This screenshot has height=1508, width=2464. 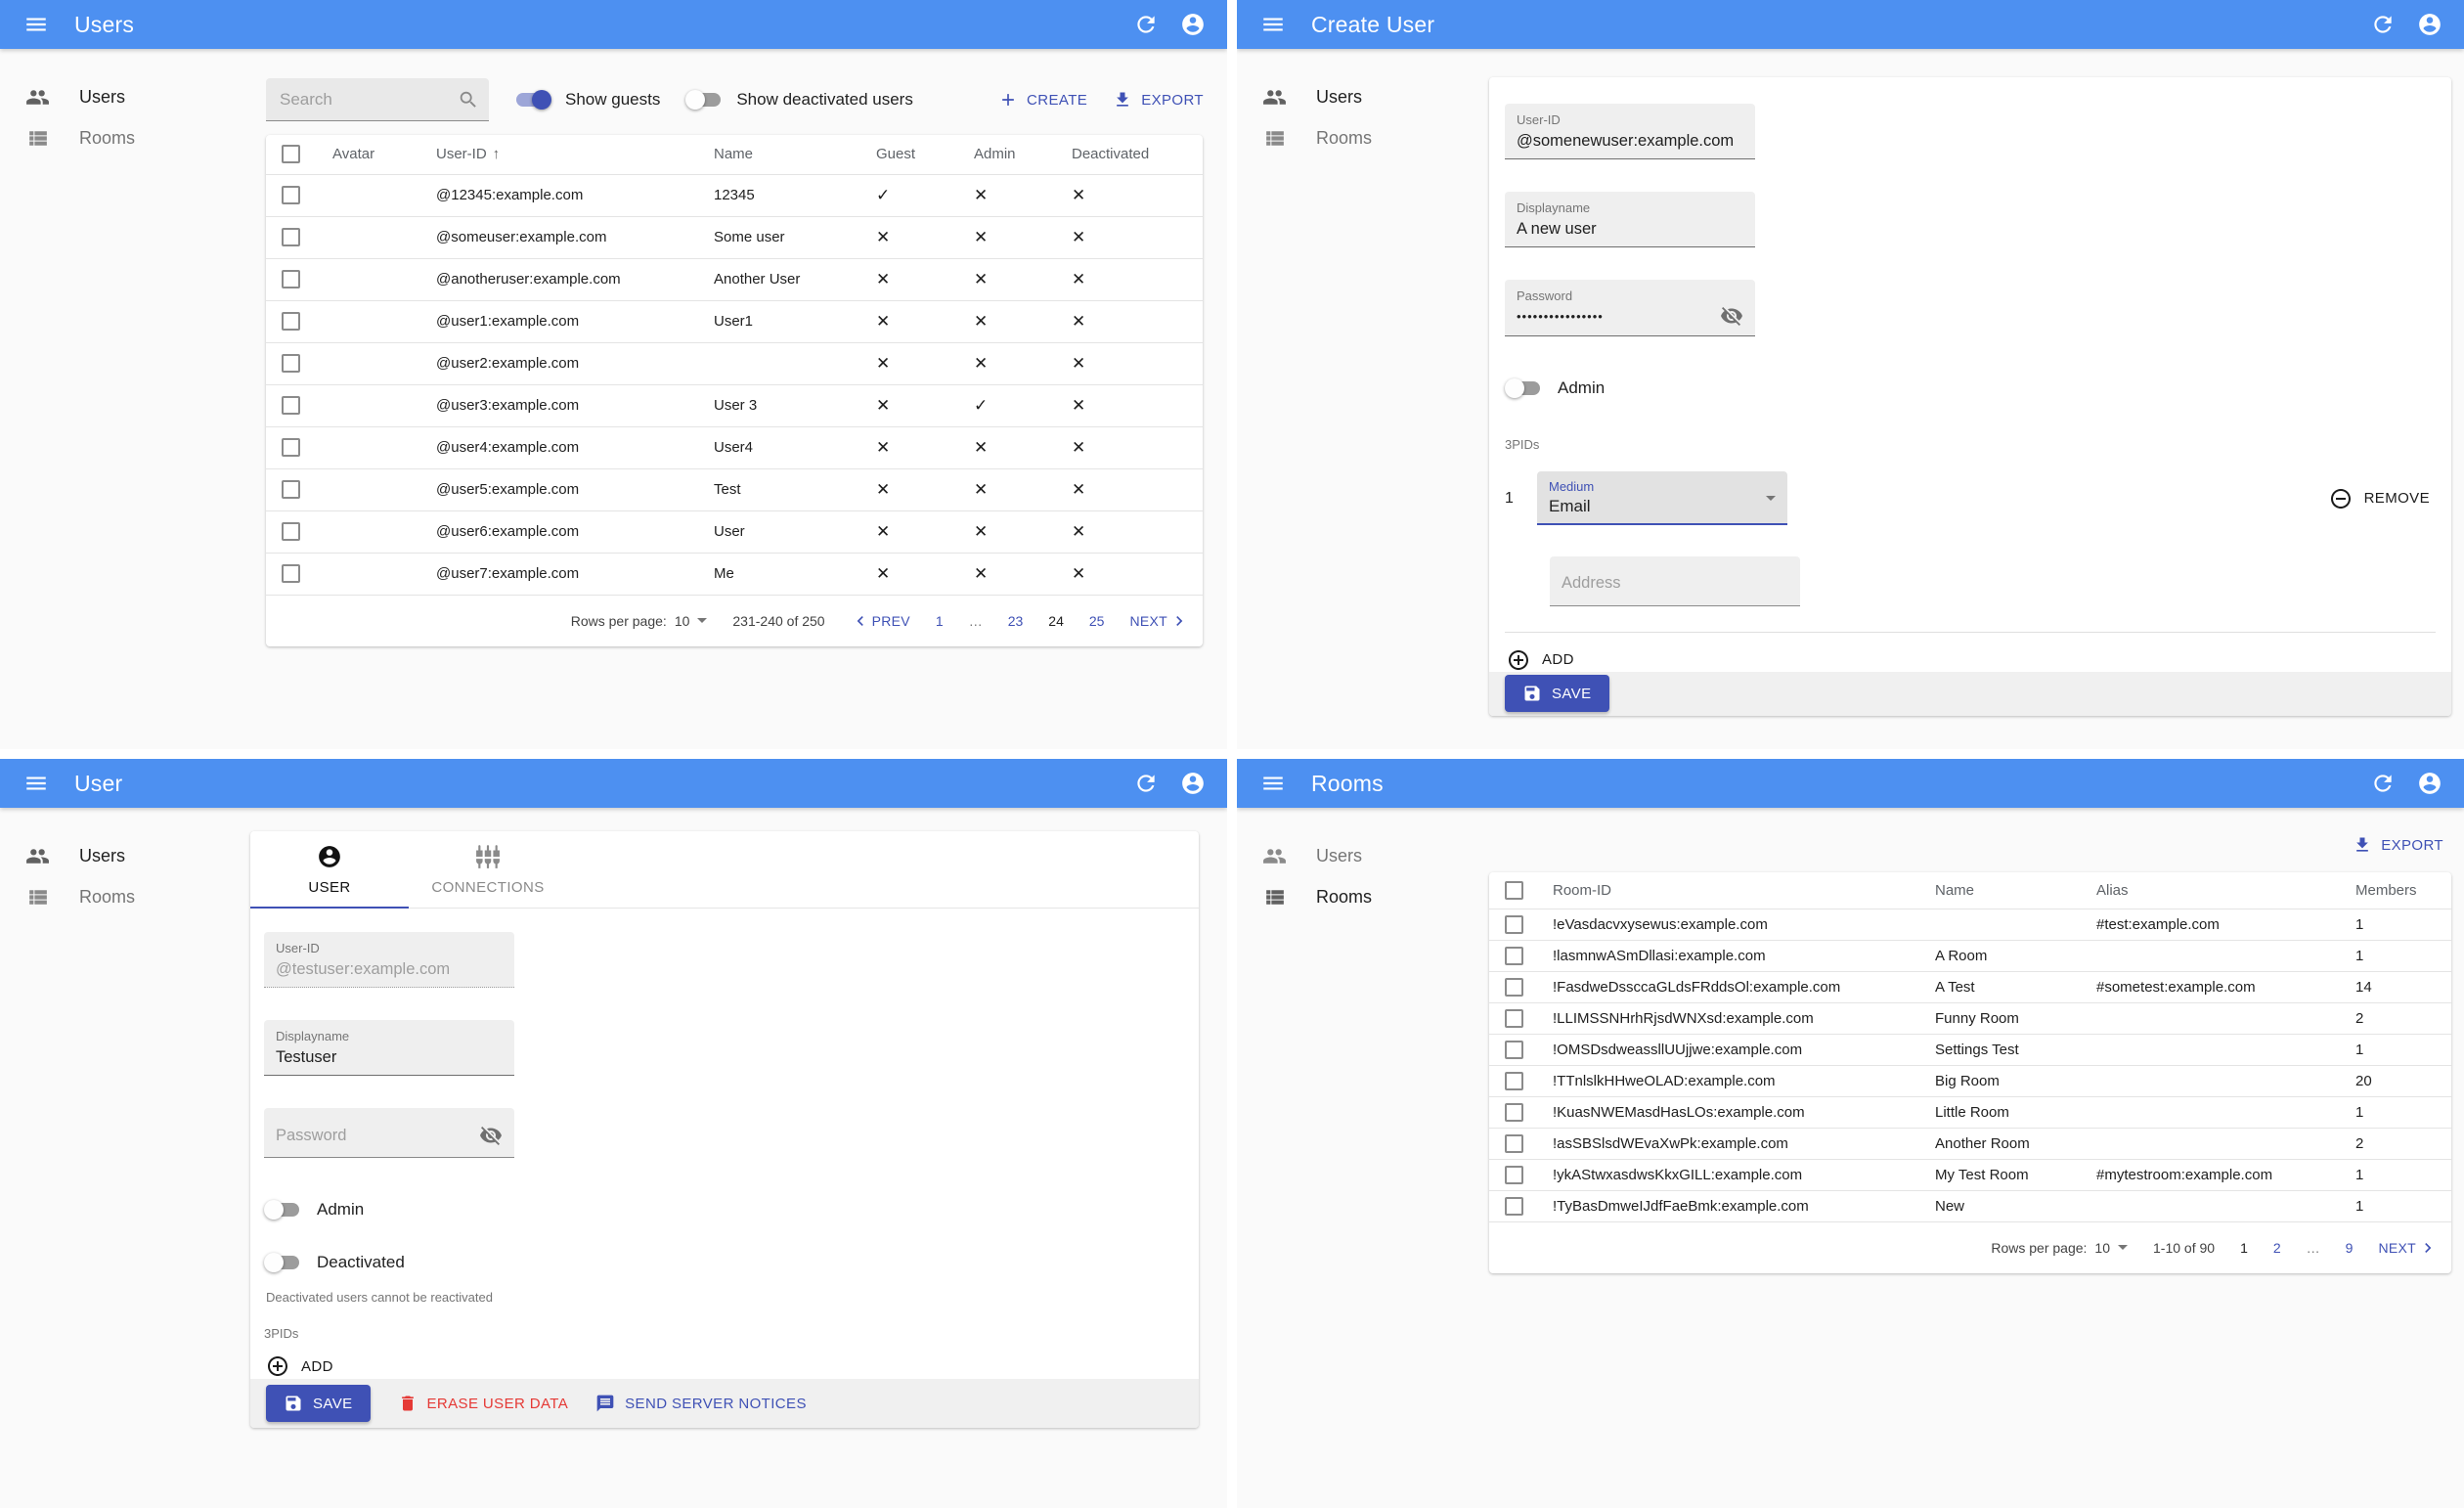 What do you see at coordinates (488, 869) in the screenshot?
I see `tab-connections: CONNECTIONS` at bounding box center [488, 869].